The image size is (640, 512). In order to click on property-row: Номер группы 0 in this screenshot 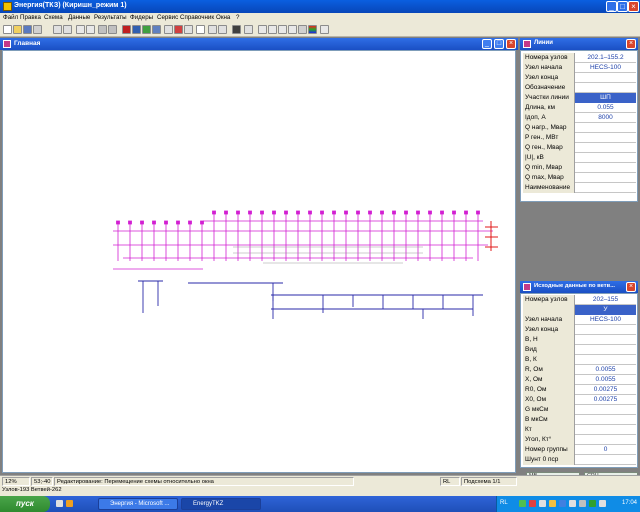, I will do `click(579, 450)`.